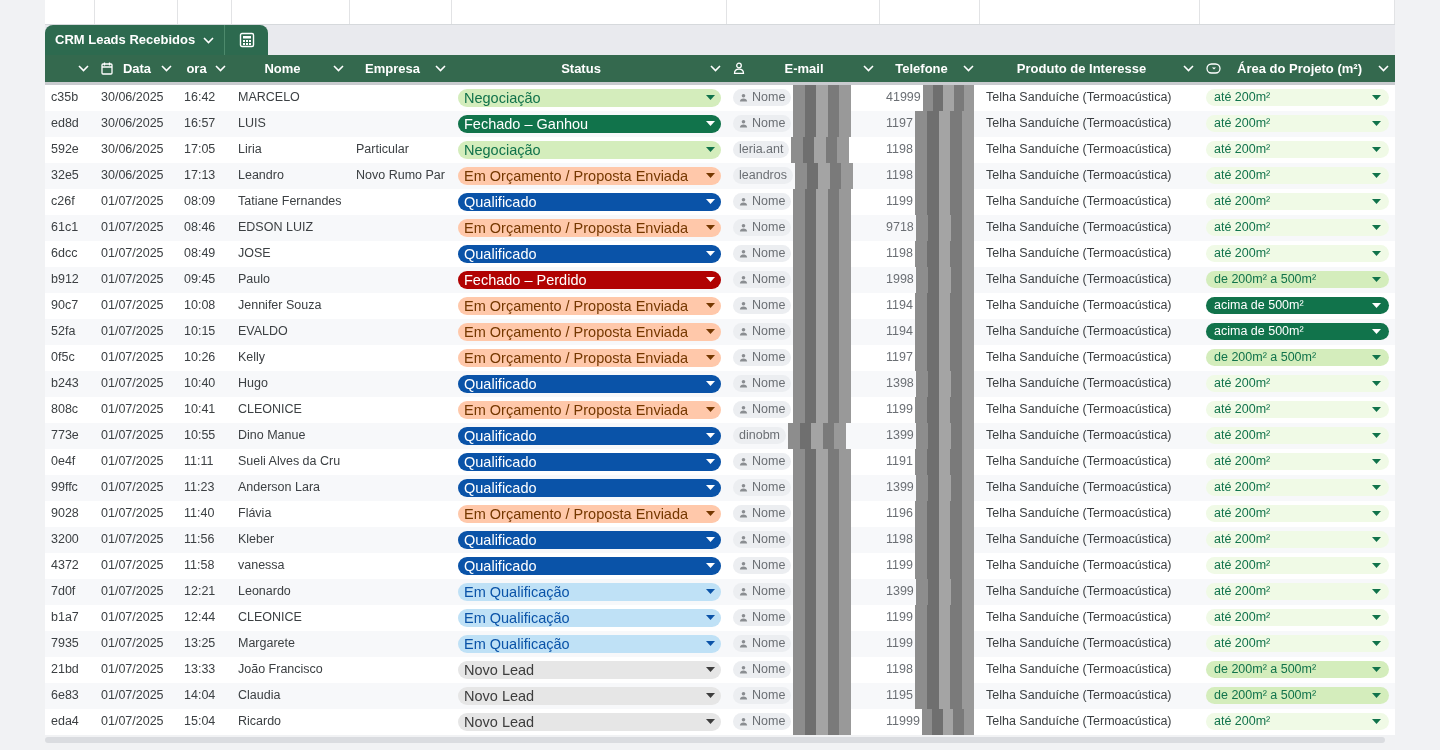 The image size is (1440, 750). Describe the element at coordinates (589, 123) in the screenshot. I see `status-dropdown: Fechado – Ganhou` at that location.